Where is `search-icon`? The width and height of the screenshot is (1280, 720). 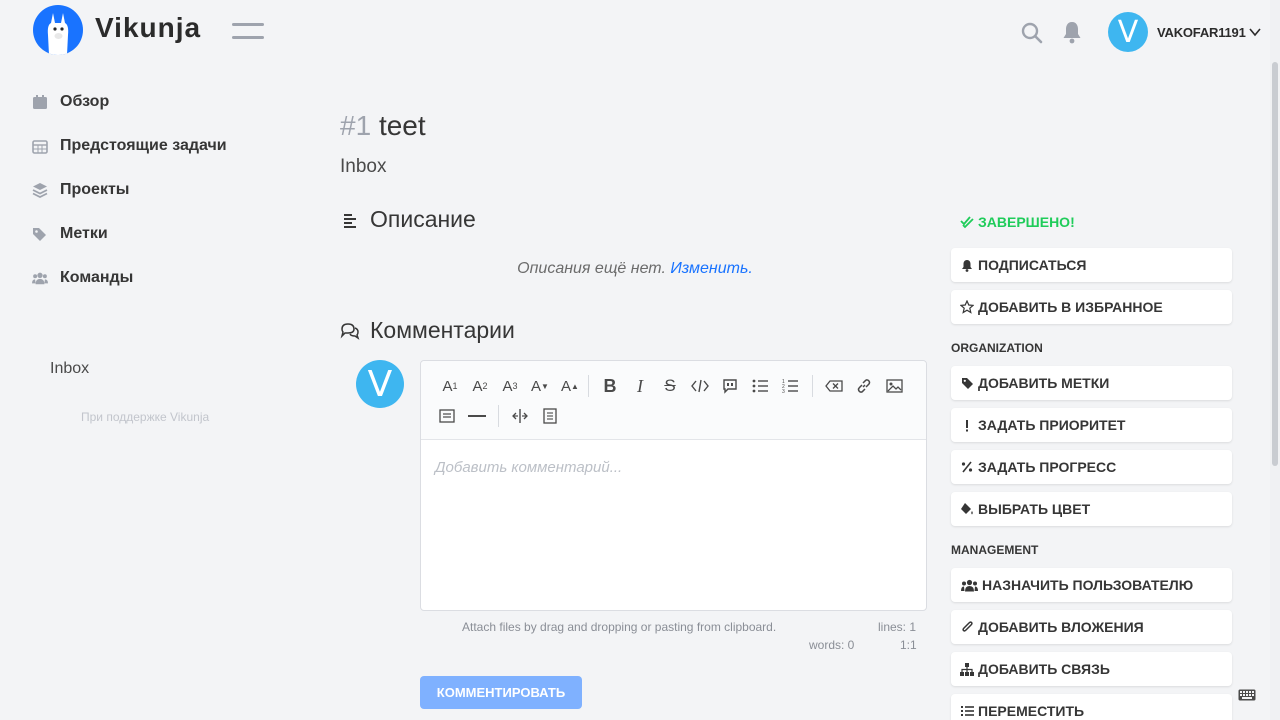
search-icon is located at coordinates (1032, 33).